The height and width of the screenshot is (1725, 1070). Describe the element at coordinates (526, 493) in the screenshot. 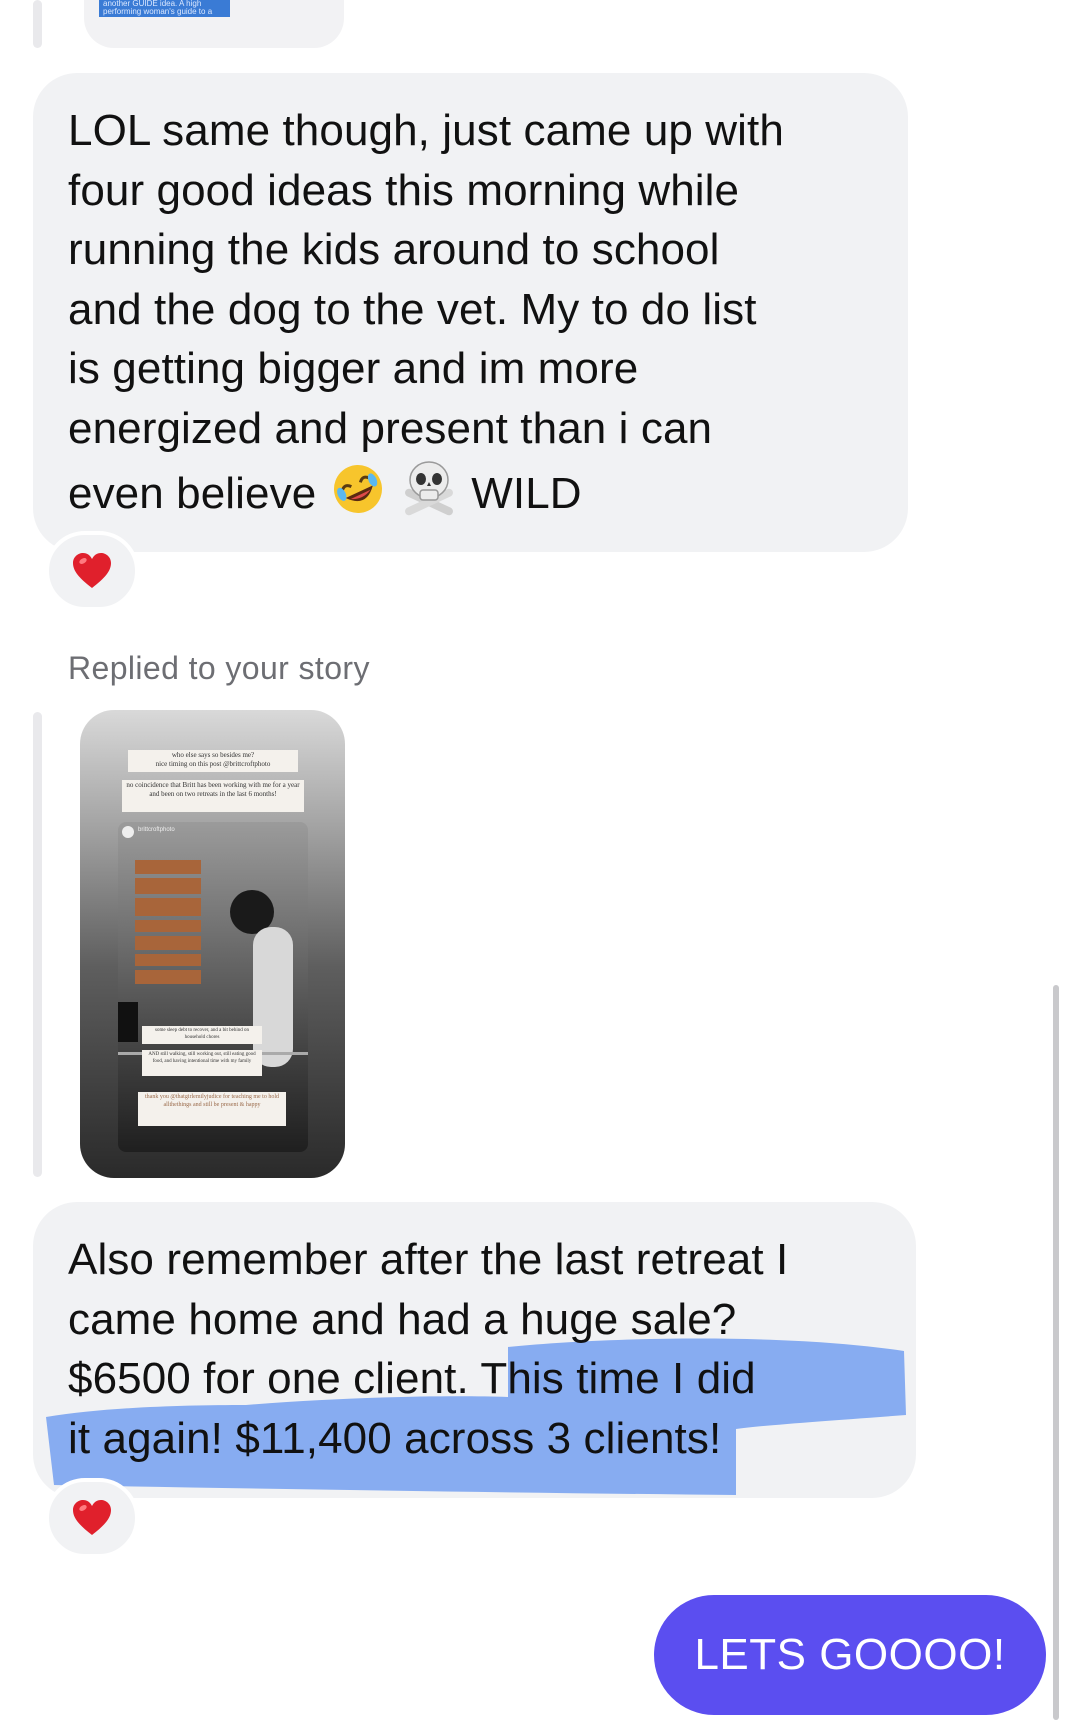

I see `message-line-suffix: WILD` at that location.